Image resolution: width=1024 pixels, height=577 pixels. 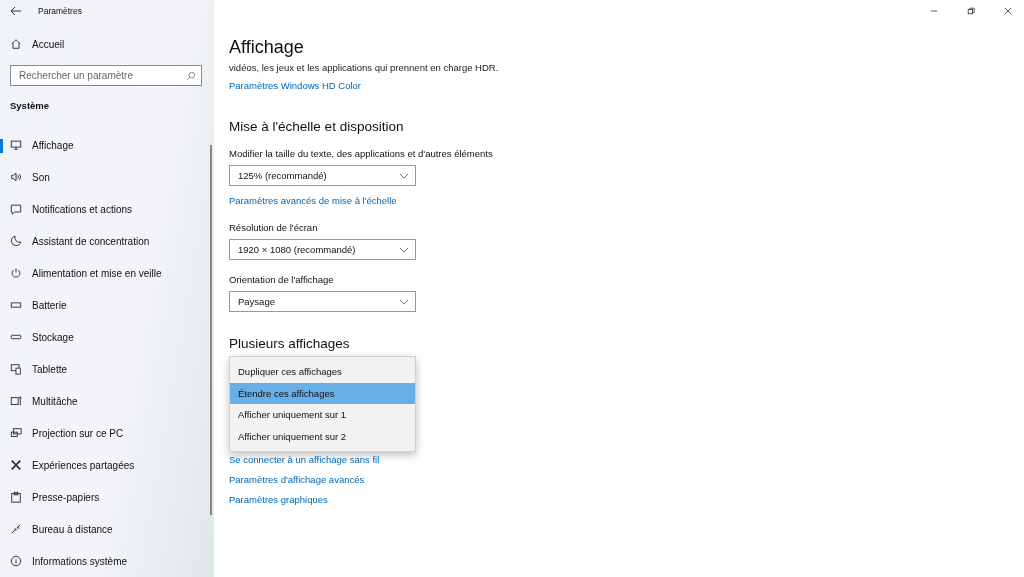 I want to click on section-heading: Mise à l'échelle et disposition, so click(x=316, y=126).